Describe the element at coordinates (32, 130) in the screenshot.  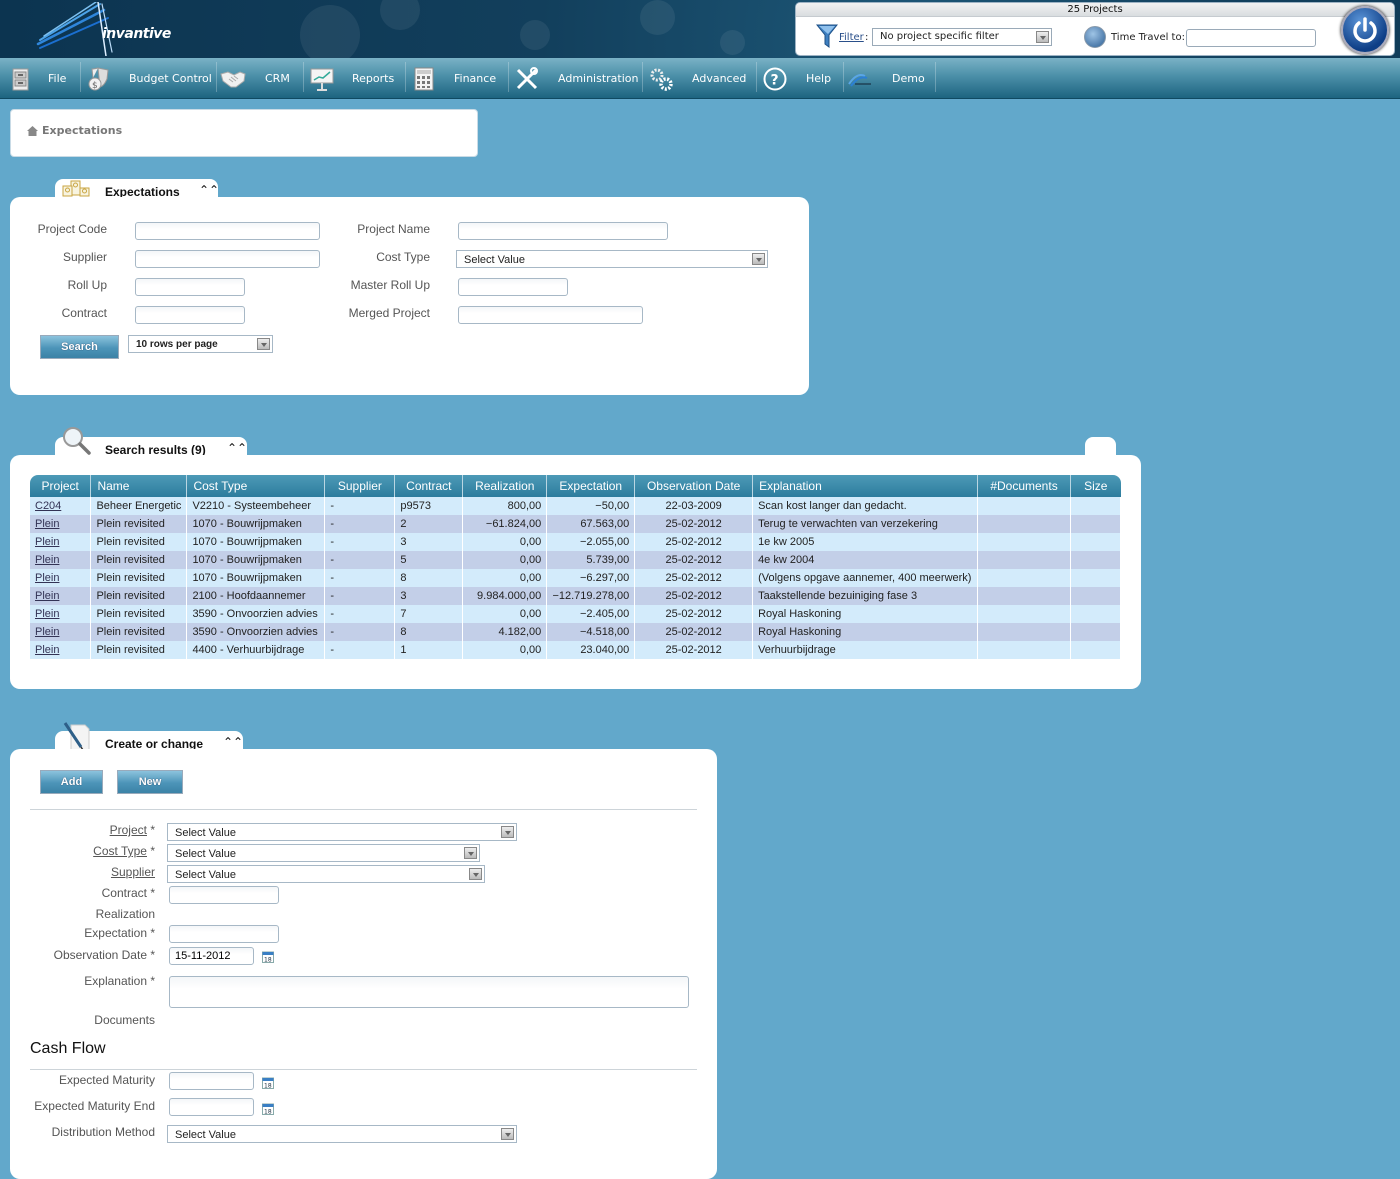
I see `home-icon` at that location.